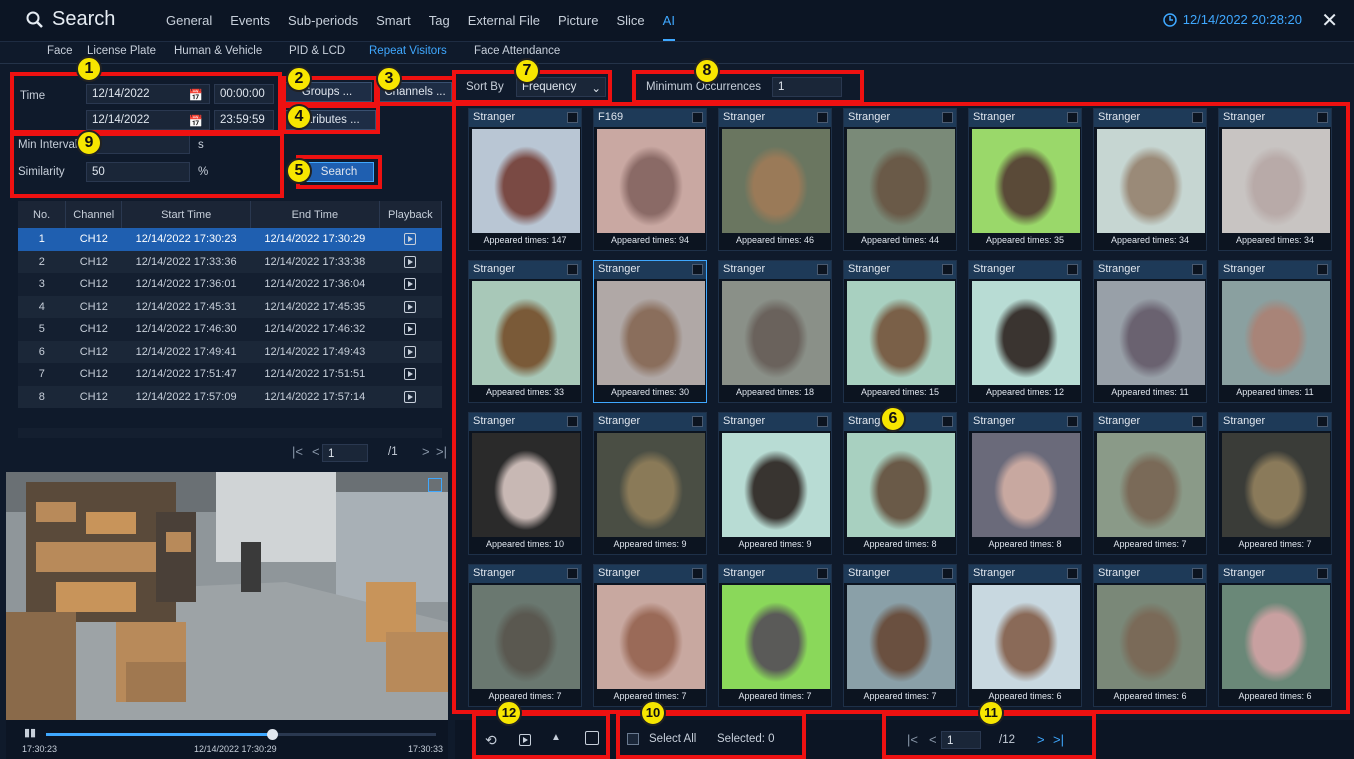 This screenshot has height=759, width=1354. What do you see at coordinates (1329, 20) in the screenshot?
I see `close-icon: ✕` at bounding box center [1329, 20].